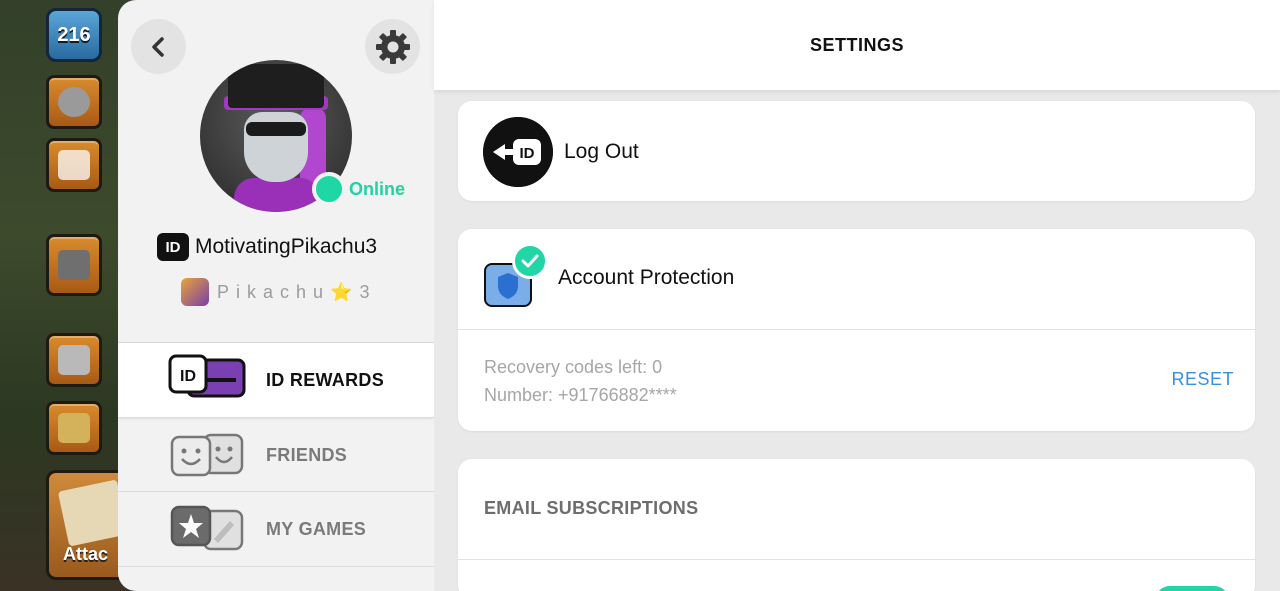 The height and width of the screenshot is (591, 1280). What do you see at coordinates (286, 246) in the screenshot?
I see `username: MotivatingPikachu3` at bounding box center [286, 246].